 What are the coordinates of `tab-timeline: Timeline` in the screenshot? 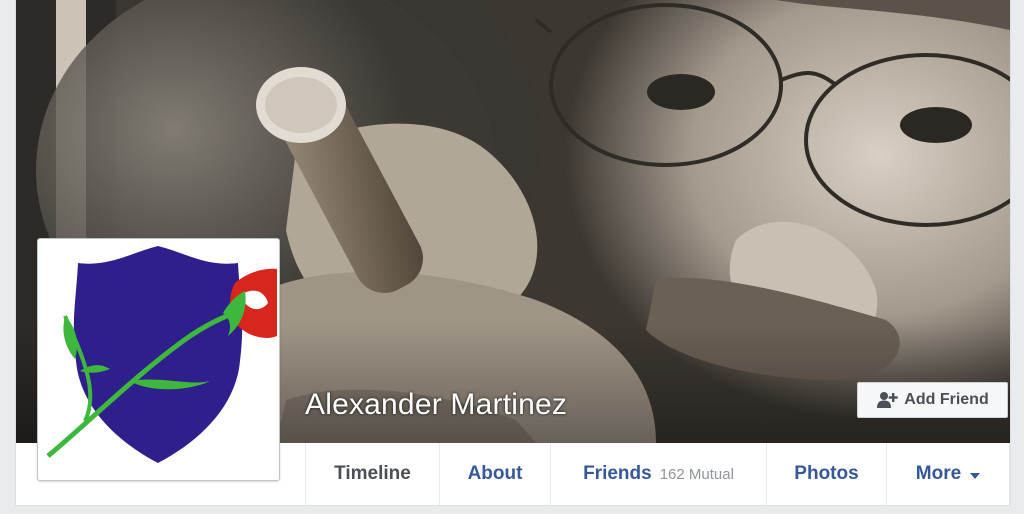 It's located at (373, 474).